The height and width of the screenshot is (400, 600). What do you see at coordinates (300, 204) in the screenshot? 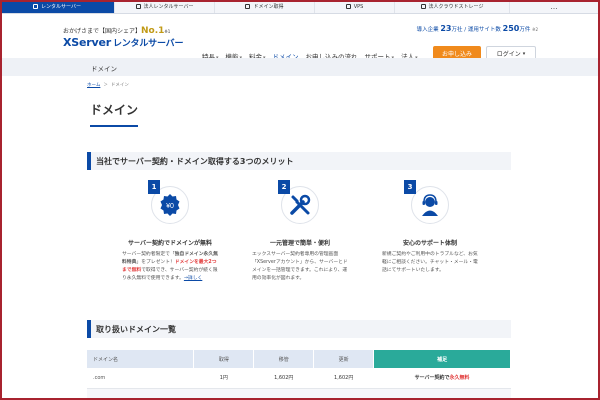
I see `tools-icon` at bounding box center [300, 204].